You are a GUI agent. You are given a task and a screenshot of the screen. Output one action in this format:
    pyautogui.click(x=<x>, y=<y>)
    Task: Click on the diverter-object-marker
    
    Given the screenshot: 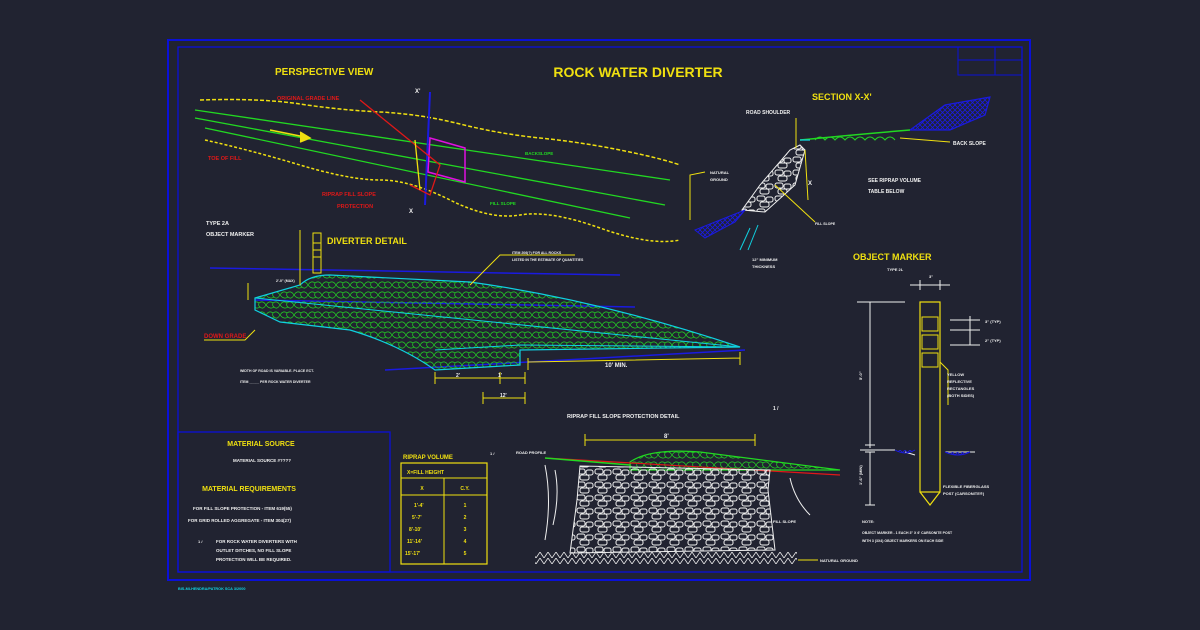 What is the action you would take?
    pyautogui.click(x=317, y=253)
    